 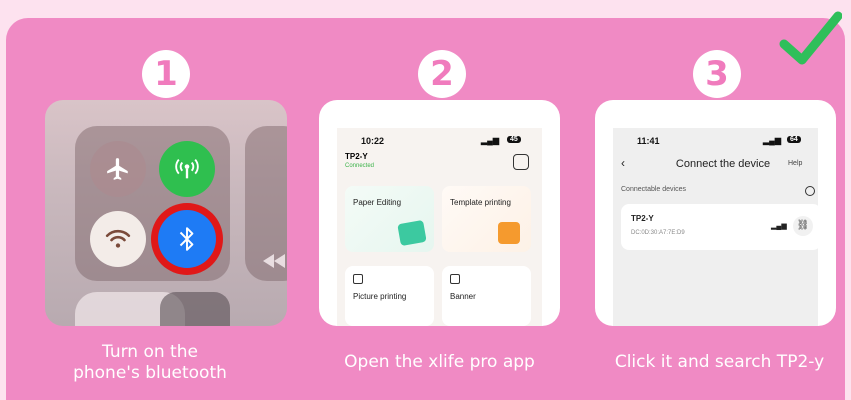 What do you see at coordinates (486, 219) in the screenshot?
I see `template-printing-card: Template printing` at bounding box center [486, 219].